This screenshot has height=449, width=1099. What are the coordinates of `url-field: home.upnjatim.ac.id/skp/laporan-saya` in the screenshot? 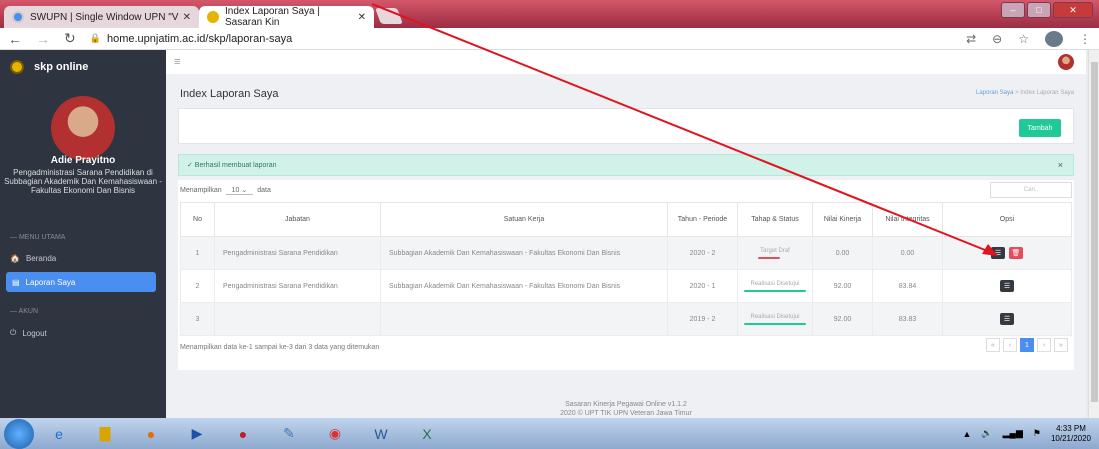 It's located at (199, 39).